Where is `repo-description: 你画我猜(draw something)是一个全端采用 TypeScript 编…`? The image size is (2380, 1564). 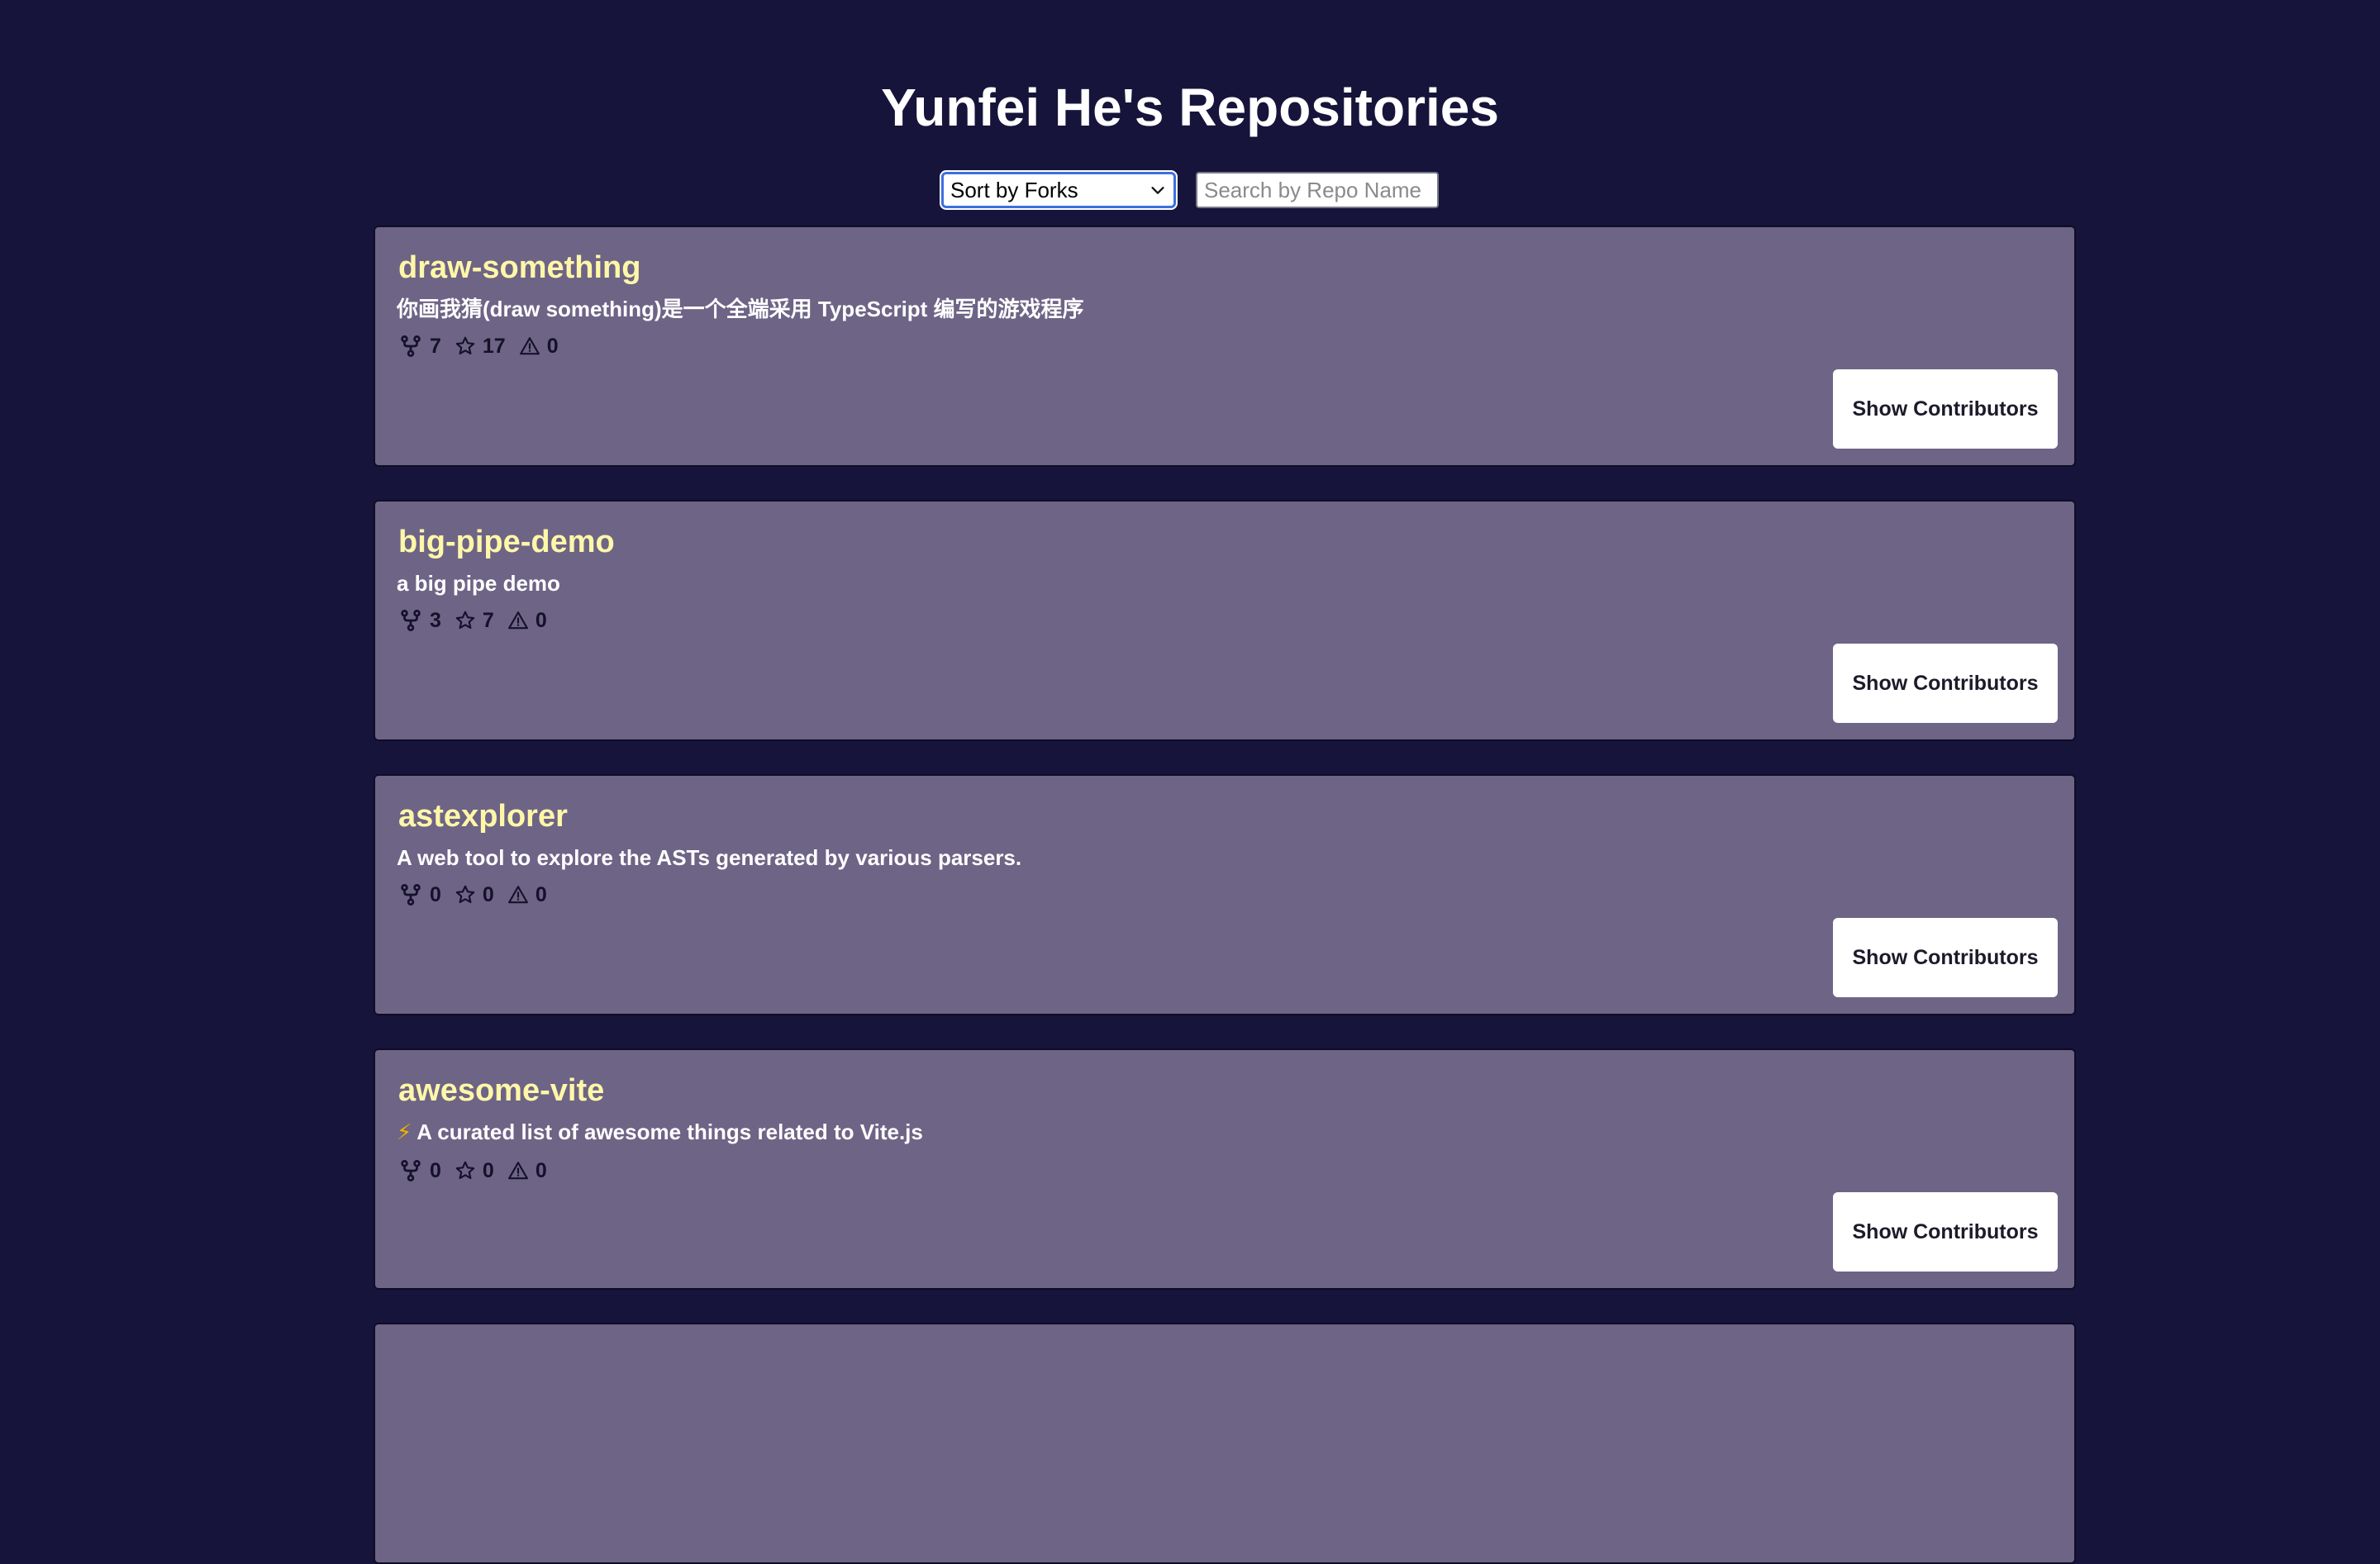
repo-description: 你画我猜(draw something)是一个全端采用 TypeScript 编… is located at coordinates (740, 309).